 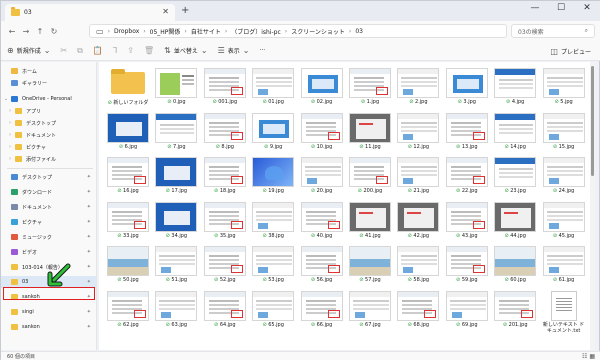 I want to click on file-item: ⊘ 58.jpg, so click(x=418, y=265).